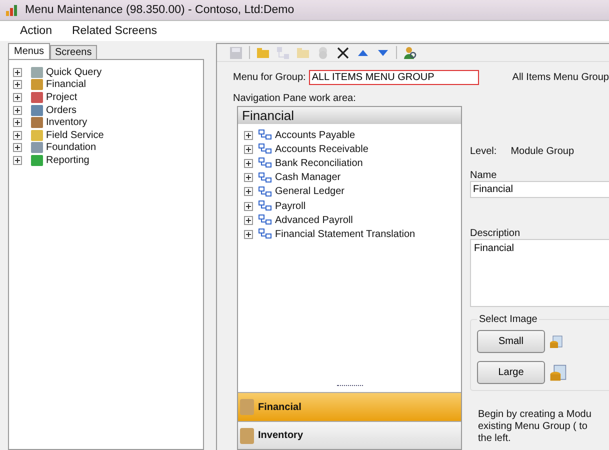  I want to click on image-size-button: Large, so click(511, 372).